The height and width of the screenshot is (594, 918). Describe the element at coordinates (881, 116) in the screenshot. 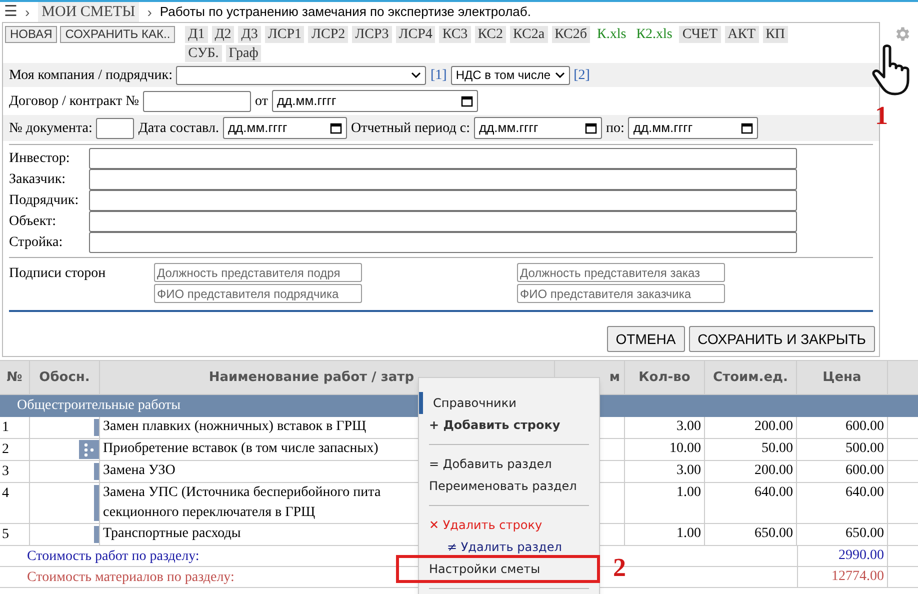

I see `annotation-number: 1` at that location.